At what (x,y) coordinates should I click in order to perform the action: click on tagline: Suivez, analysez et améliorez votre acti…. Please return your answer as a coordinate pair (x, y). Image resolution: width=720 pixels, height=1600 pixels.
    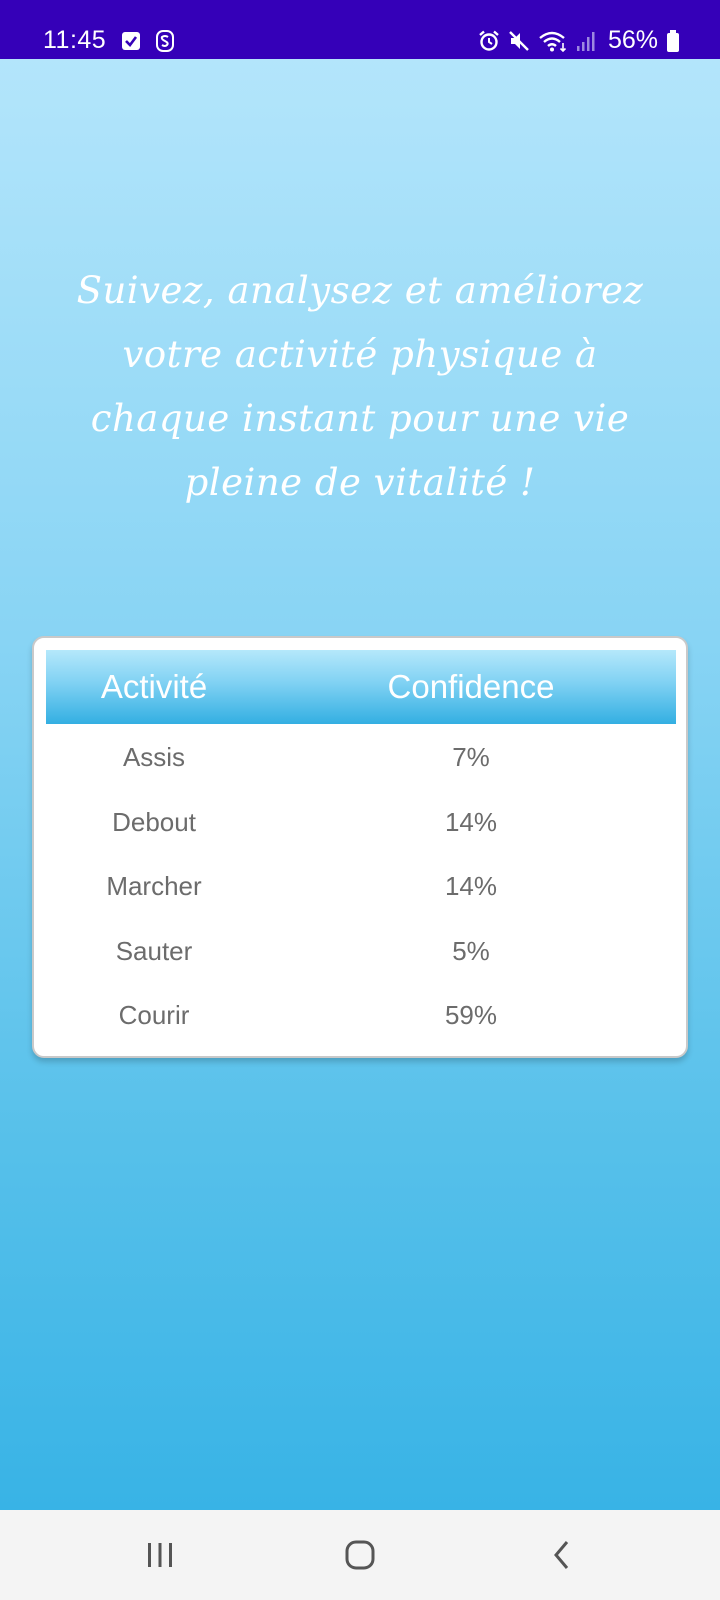
    Looking at the image, I should click on (360, 386).